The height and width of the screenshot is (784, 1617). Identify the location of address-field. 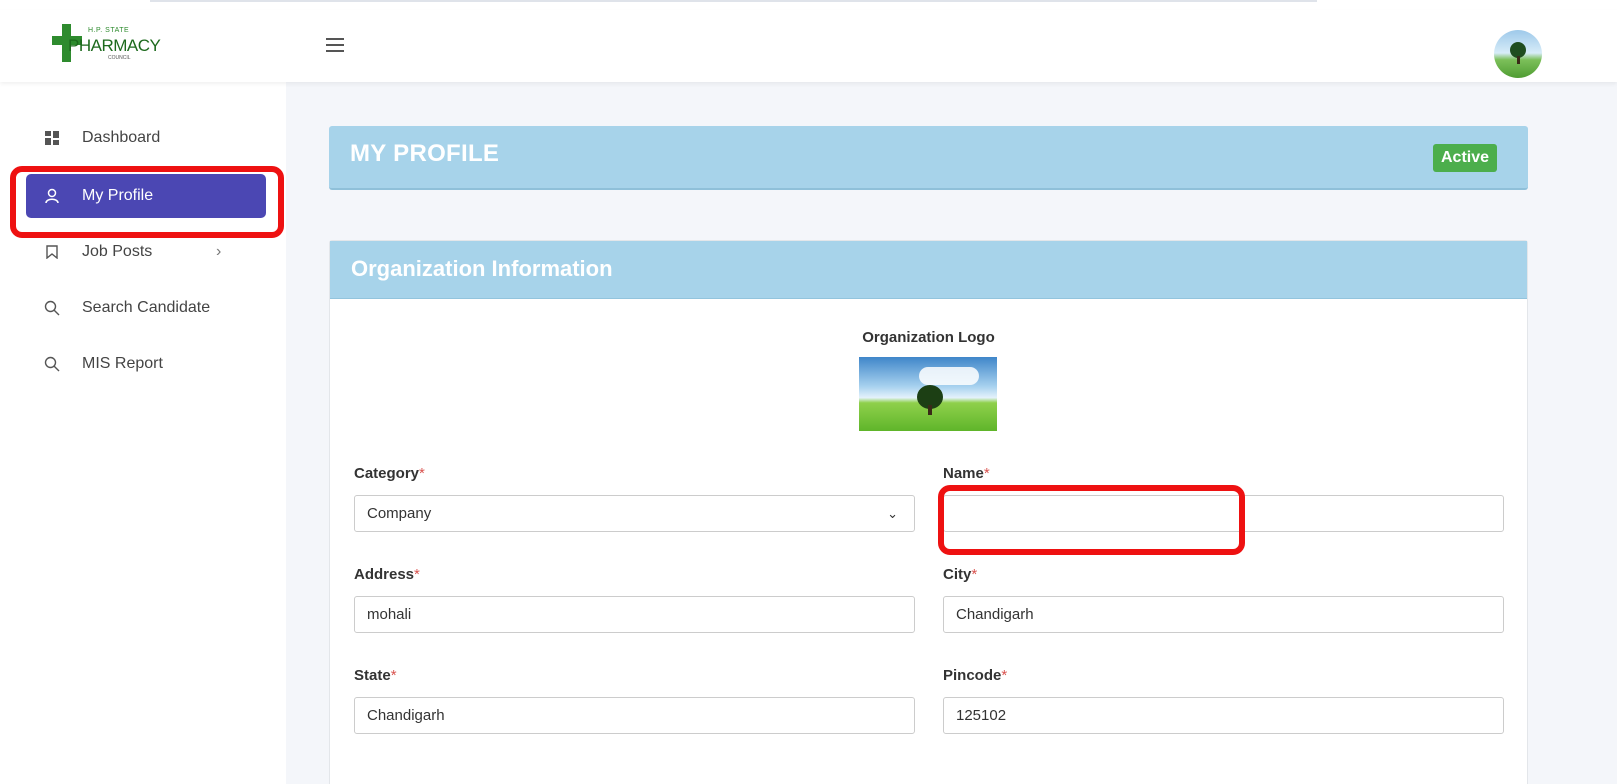
(634, 614).